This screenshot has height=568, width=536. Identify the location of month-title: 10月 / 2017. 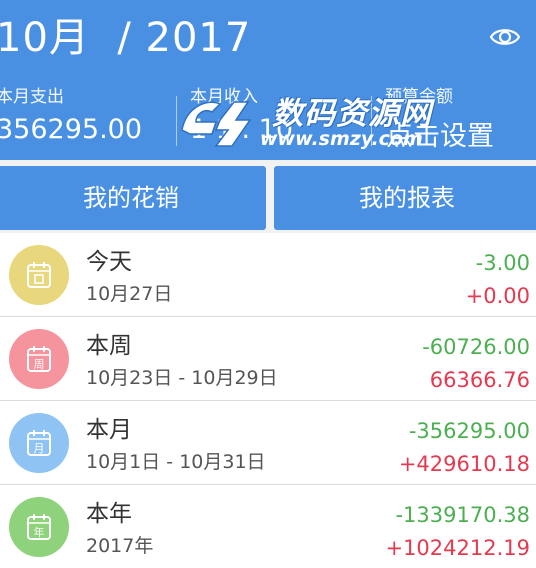
(125, 38).